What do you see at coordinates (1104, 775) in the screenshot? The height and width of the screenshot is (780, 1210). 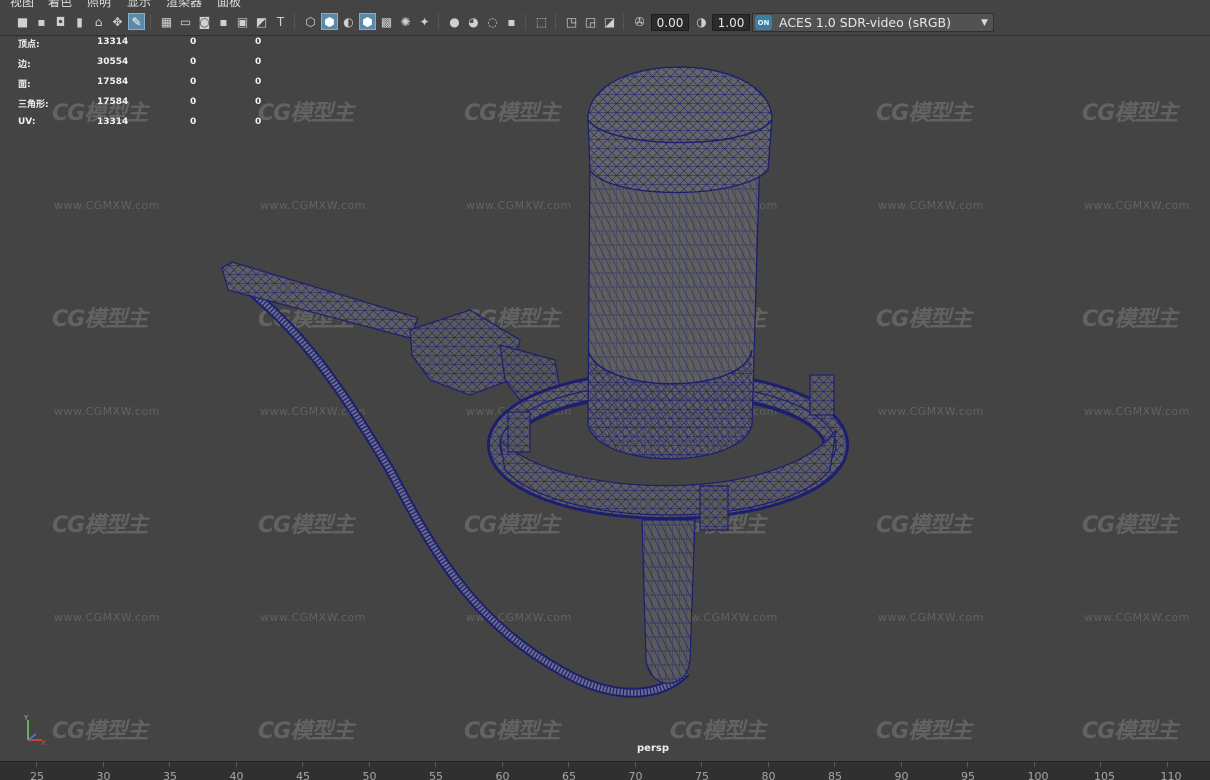 I see `ruler-tick-label: 105` at bounding box center [1104, 775].